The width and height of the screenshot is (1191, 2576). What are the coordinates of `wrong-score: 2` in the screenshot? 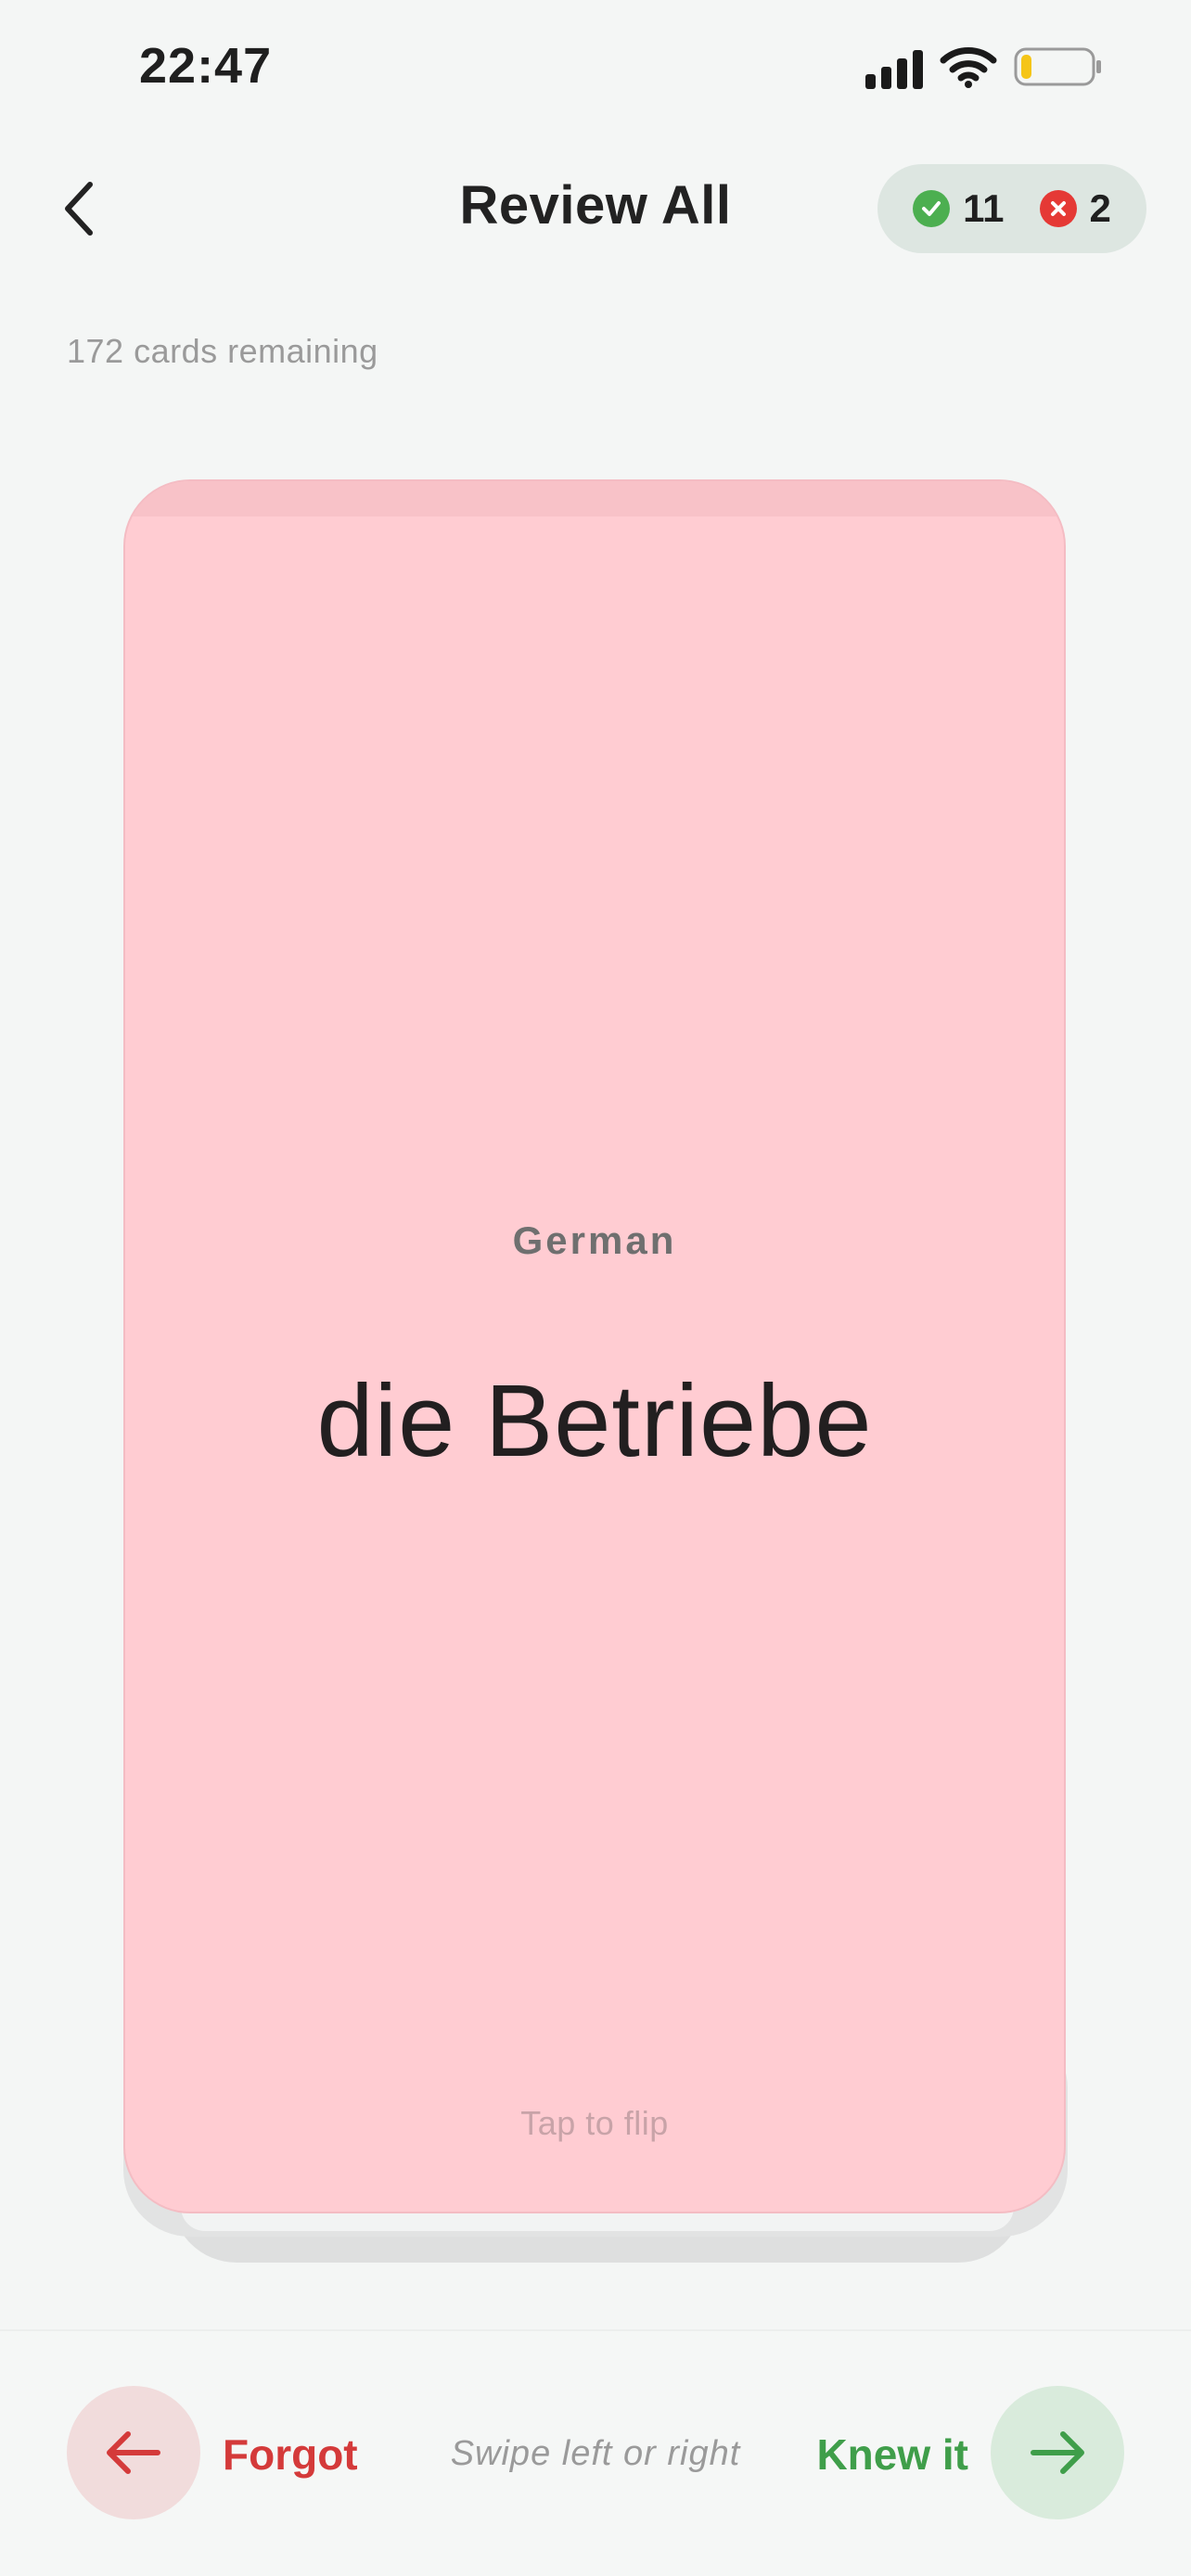 It's located at (1075, 208).